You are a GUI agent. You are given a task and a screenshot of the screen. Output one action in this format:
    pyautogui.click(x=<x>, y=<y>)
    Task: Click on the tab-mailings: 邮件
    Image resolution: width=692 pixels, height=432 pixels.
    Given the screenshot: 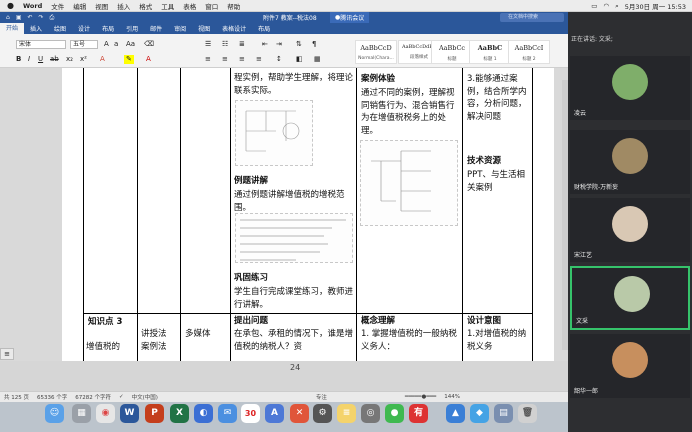 What is the action you would take?
    pyautogui.click(x=156, y=28)
    